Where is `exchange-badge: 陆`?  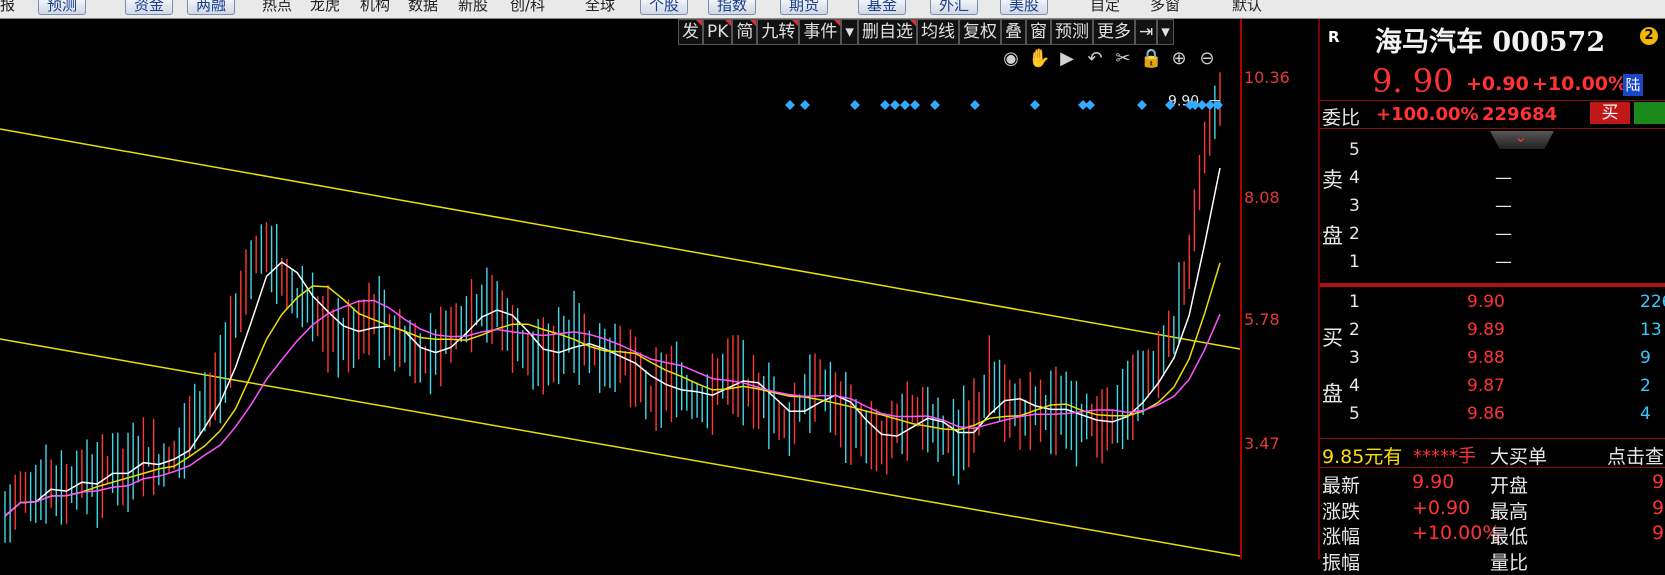 exchange-badge: 陆 is located at coordinates (1633, 85).